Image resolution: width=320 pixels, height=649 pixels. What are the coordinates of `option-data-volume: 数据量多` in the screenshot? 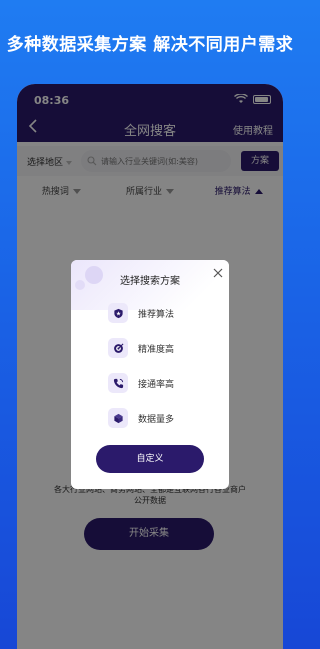 It's located at (141, 418).